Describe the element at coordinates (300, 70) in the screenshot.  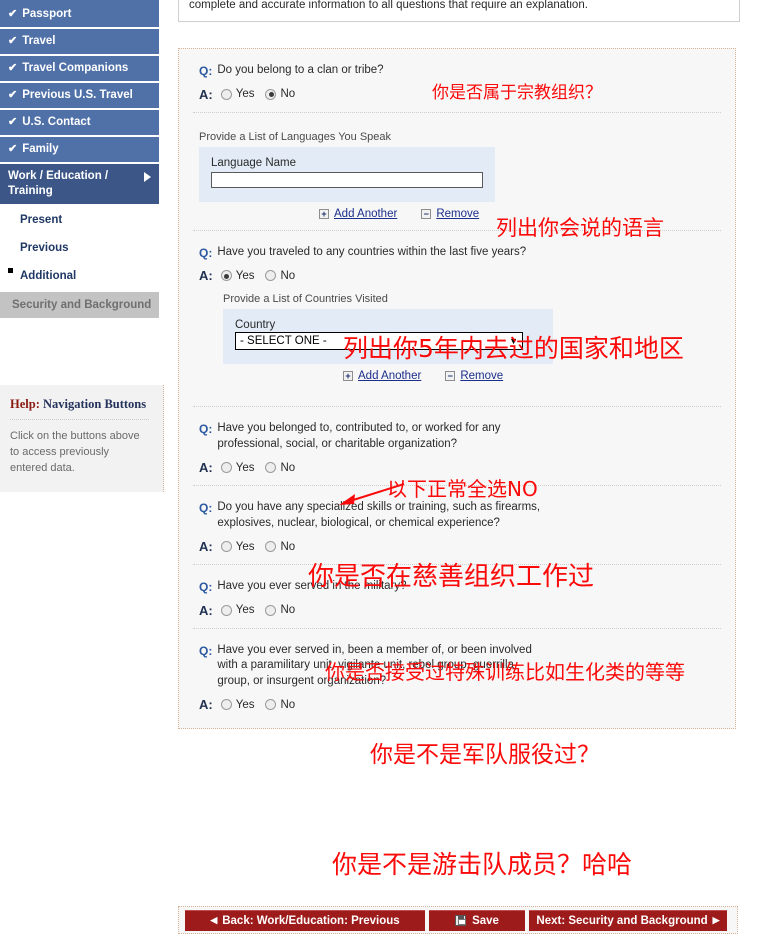
I see `question-text: Do you belong to a clan or tribe?` at that location.